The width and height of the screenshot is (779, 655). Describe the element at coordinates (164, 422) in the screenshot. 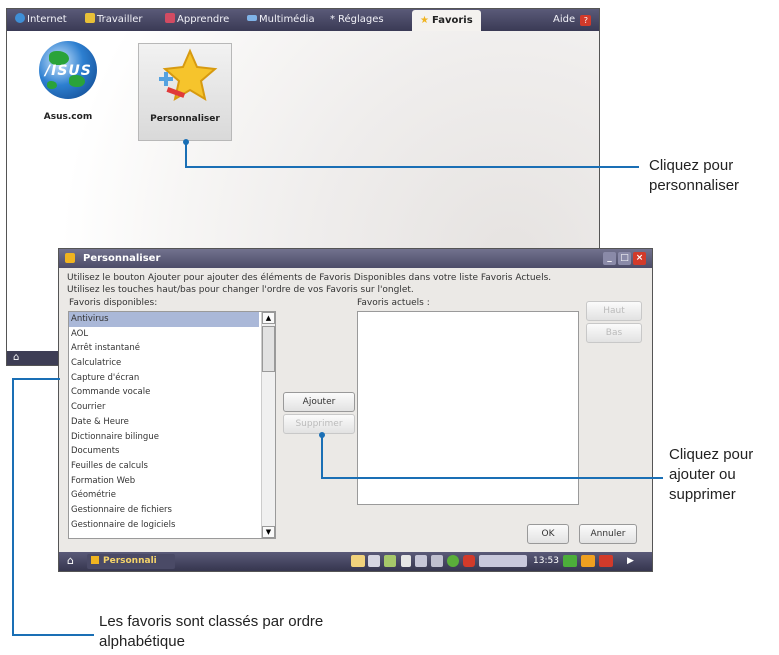

I see `list-item: Date & Heure` at that location.